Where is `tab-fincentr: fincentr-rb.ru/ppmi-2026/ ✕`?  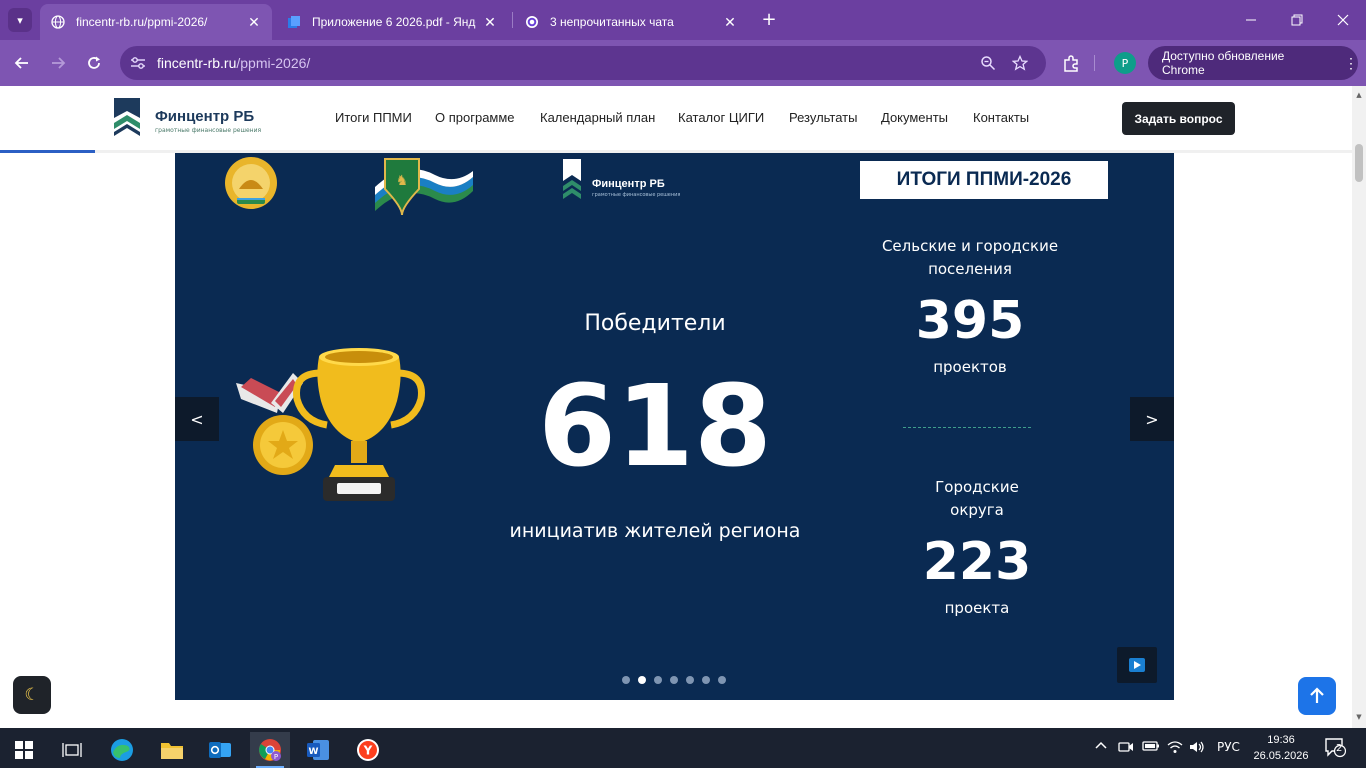
tab-fincentr: fincentr-rb.ru/ppmi-2026/ ✕ is located at coordinates (156, 22).